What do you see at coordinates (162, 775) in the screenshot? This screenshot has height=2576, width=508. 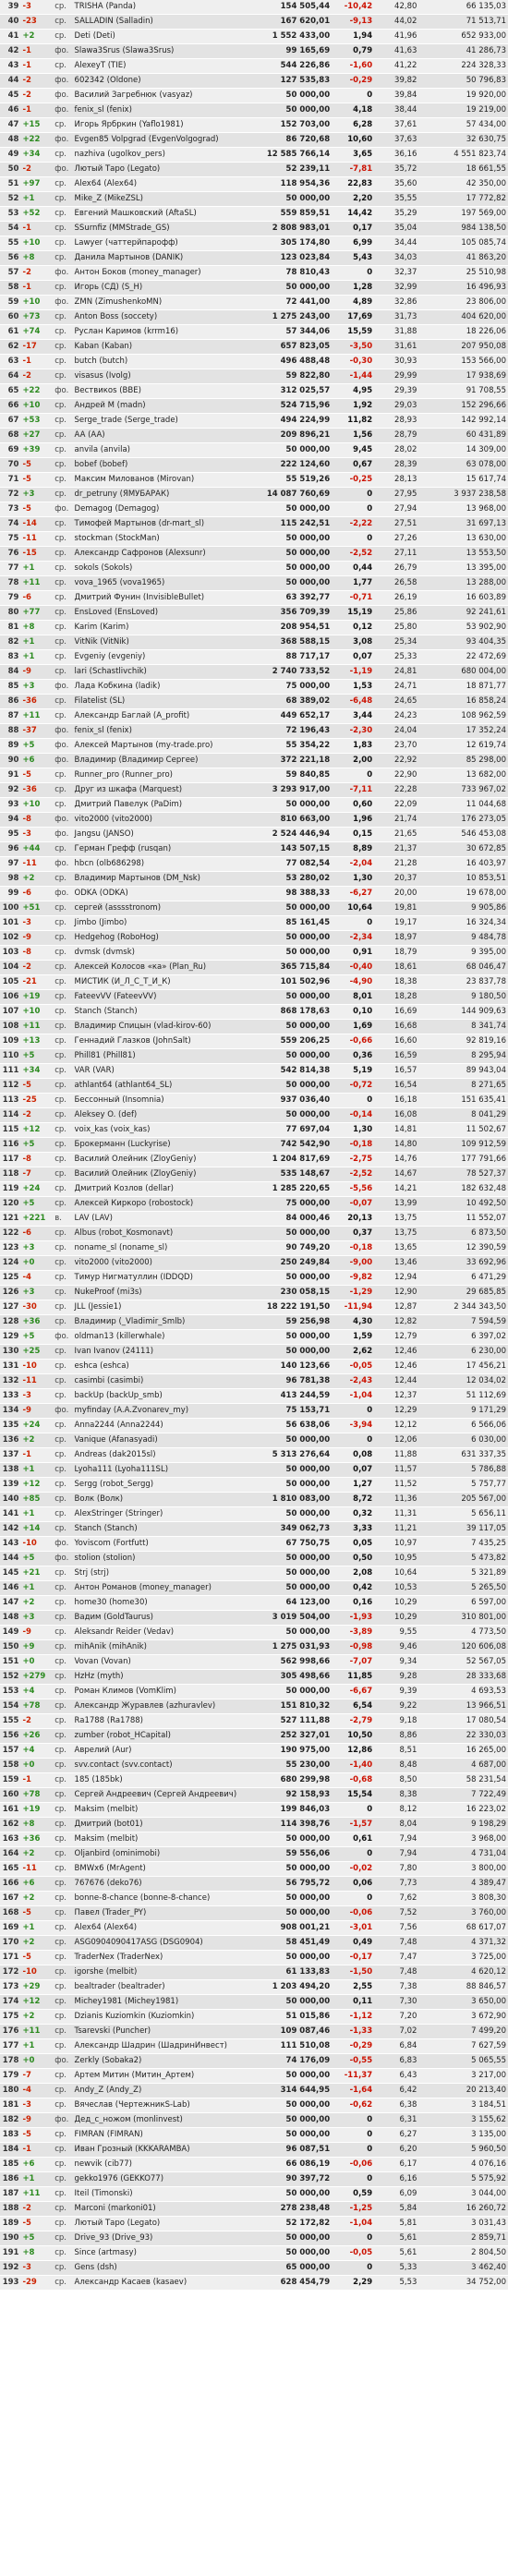 I see `participant-name-cell: Runner_pro (Runner_pro)` at bounding box center [162, 775].